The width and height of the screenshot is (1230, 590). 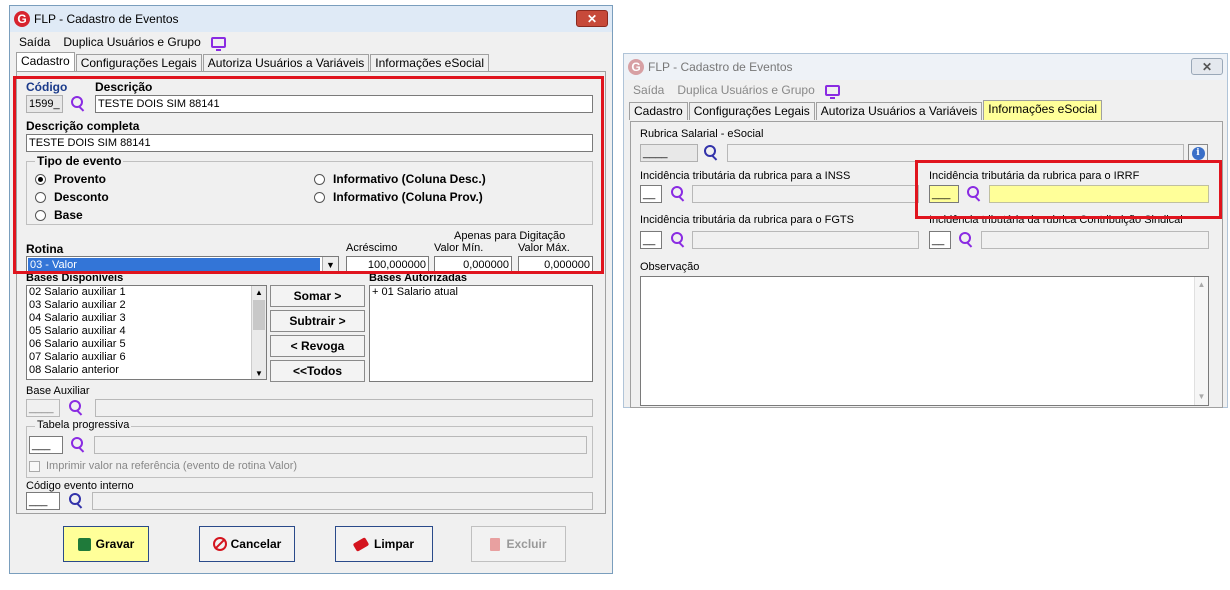 I want to click on cod-interno-search-icon, so click(x=76, y=501).